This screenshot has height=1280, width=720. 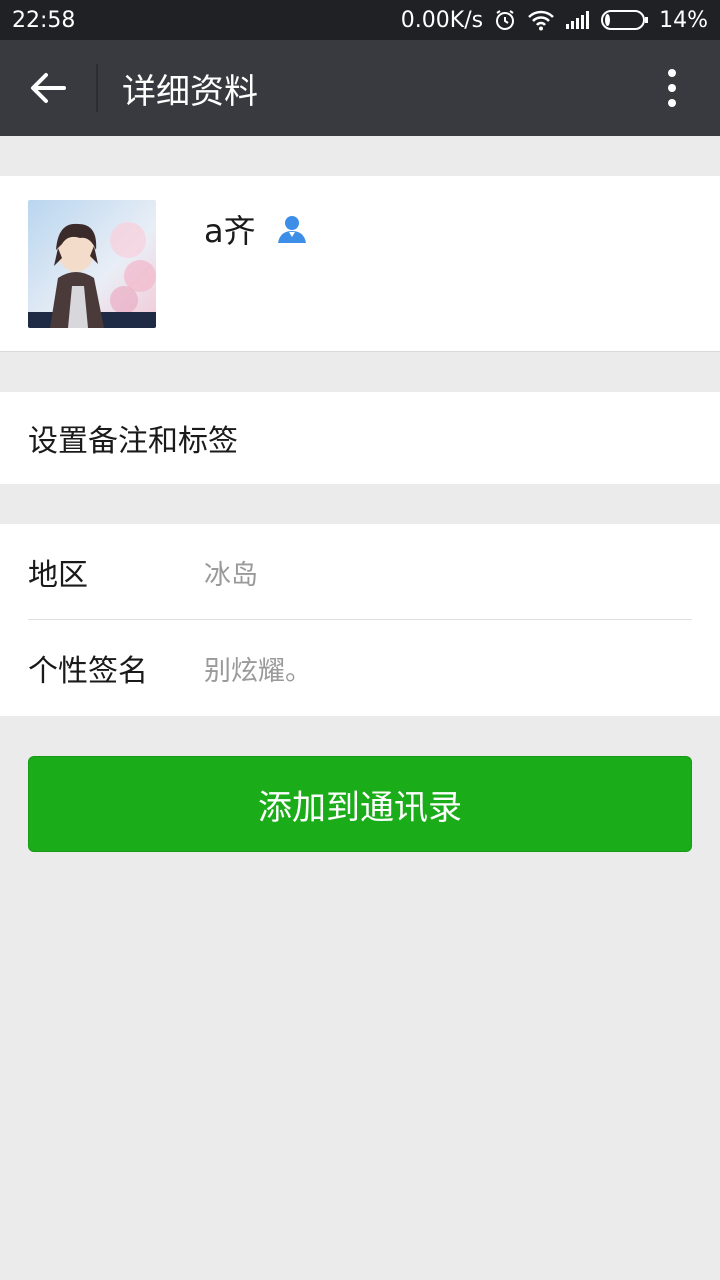 I want to click on status-bar: 22:58 0.00K/s 14%, so click(x=360, y=20).